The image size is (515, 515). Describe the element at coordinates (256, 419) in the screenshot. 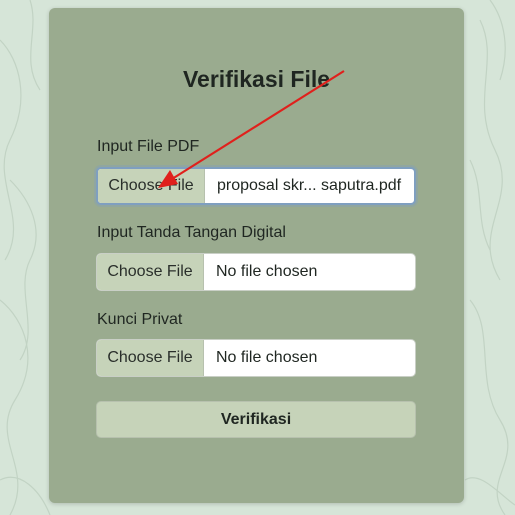

I see `verify-button: Verifikasi` at that location.